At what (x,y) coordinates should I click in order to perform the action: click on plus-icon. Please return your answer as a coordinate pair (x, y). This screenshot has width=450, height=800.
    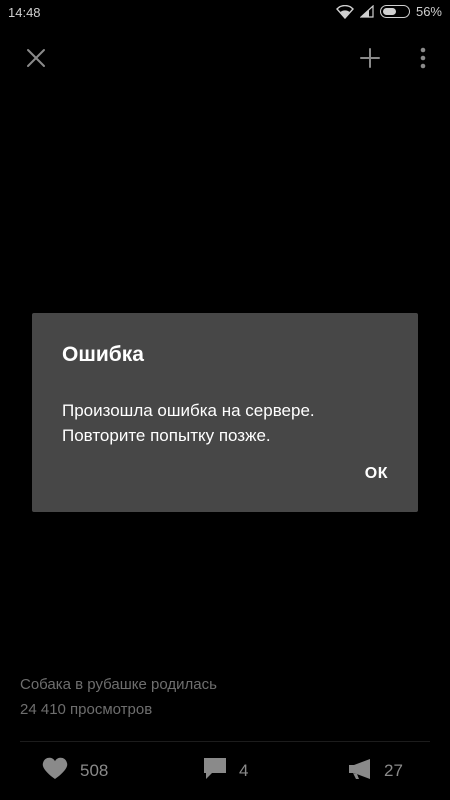
    Looking at the image, I should click on (370, 60).